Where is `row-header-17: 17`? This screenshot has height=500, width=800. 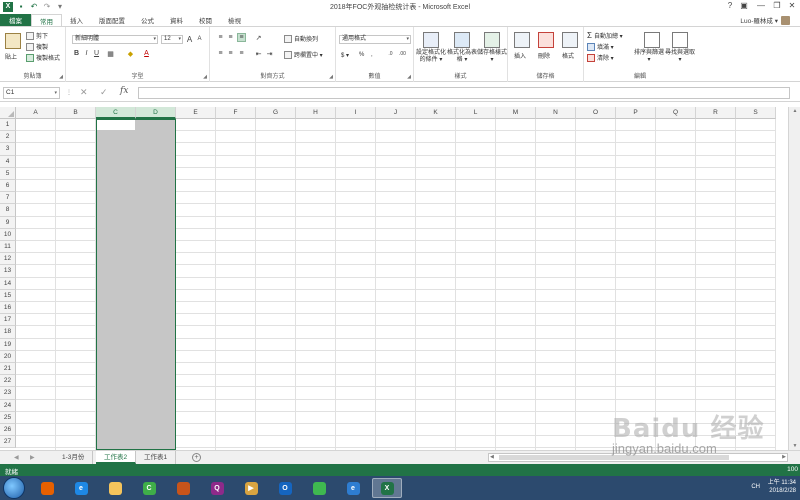
row-header-17: 17 is located at coordinates (8, 320).